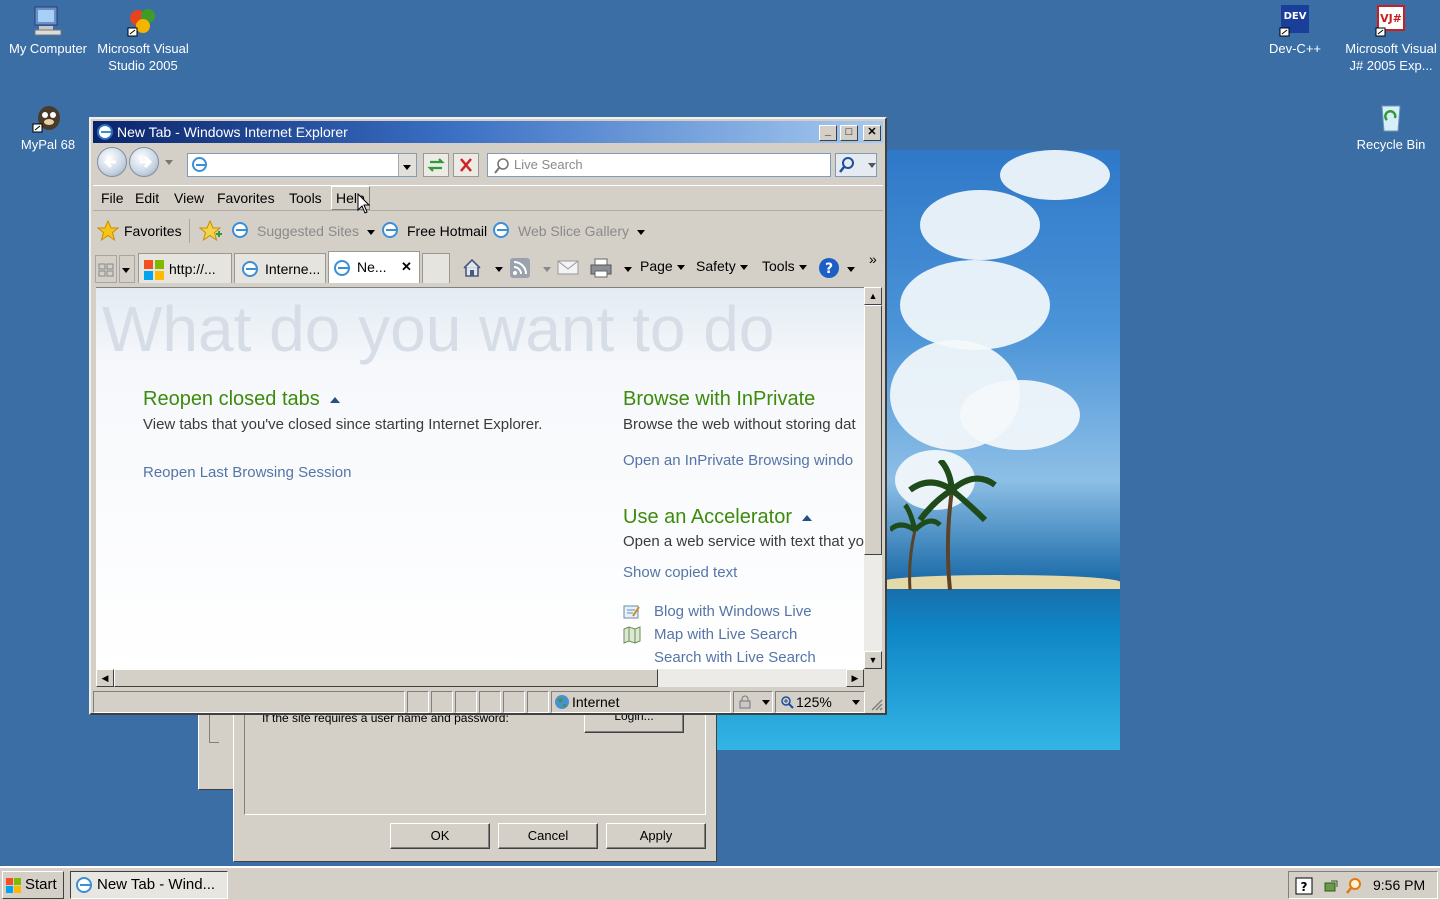  Describe the element at coordinates (547, 269) in the screenshot. I see `feeds-dropdown-icon` at that location.